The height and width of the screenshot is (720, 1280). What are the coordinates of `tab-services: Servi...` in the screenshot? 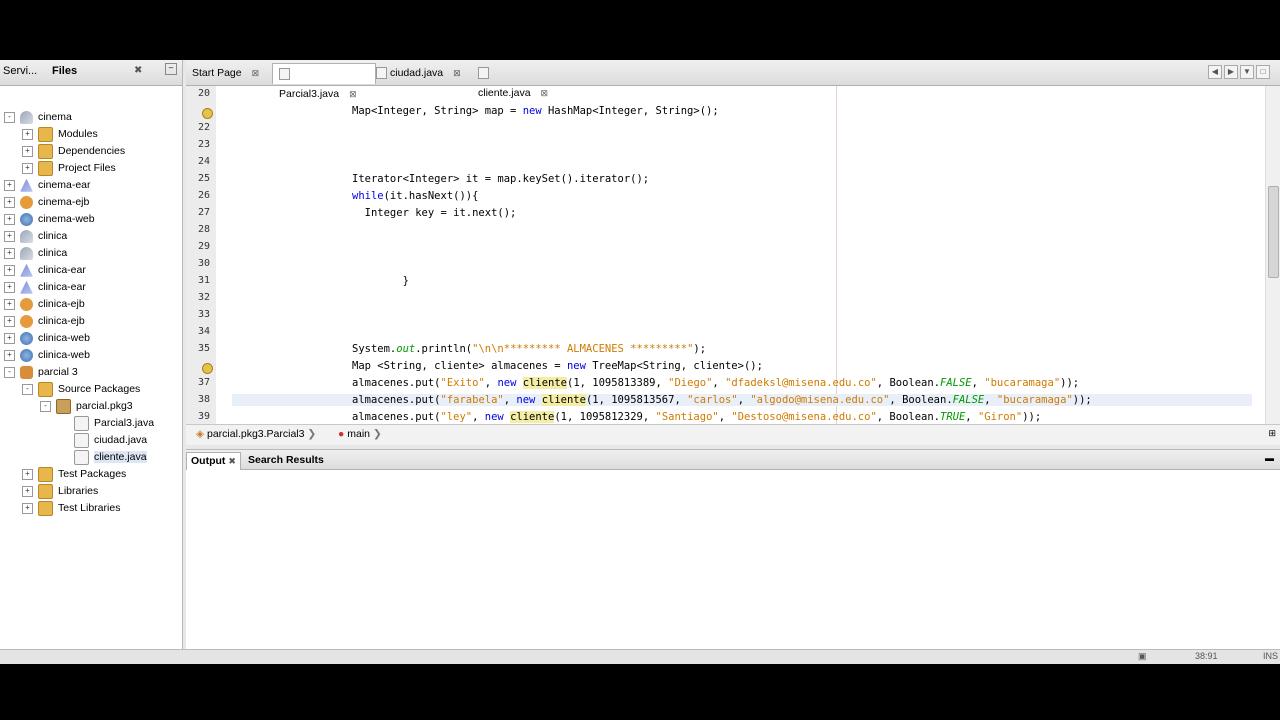 It's located at (20, 71).